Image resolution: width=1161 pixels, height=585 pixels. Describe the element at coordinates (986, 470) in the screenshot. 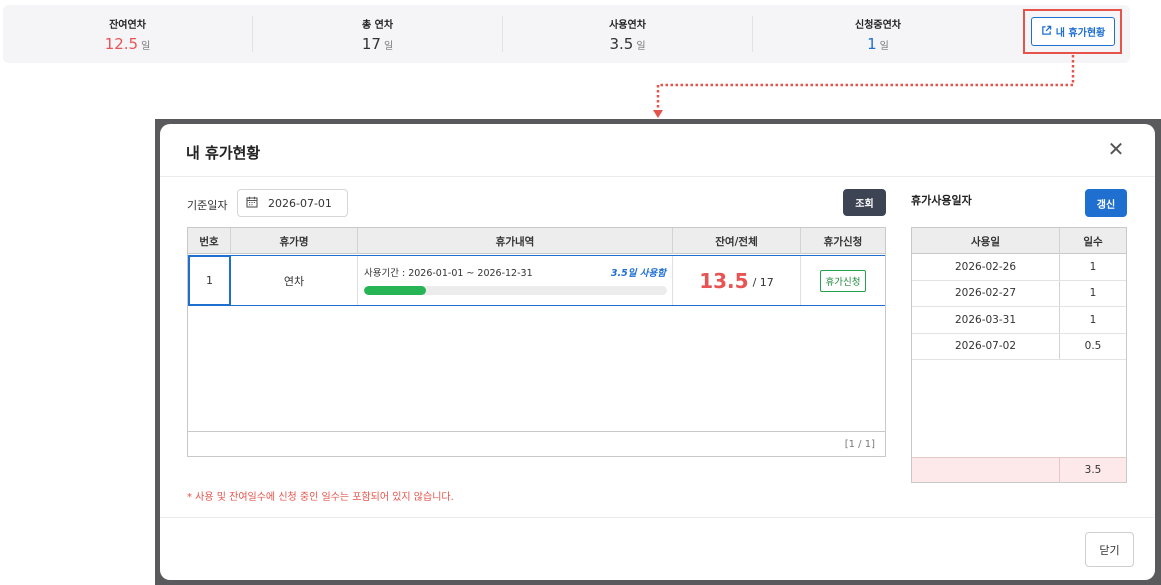

I see `usage-total-spacer` at that location.